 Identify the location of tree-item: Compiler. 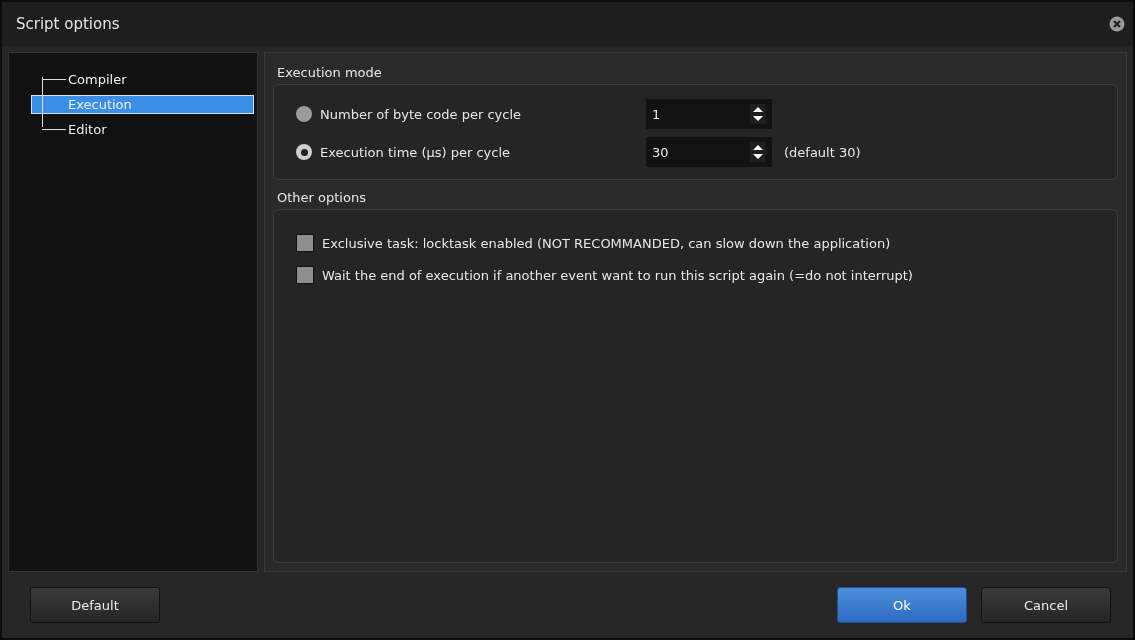
(98, 79).